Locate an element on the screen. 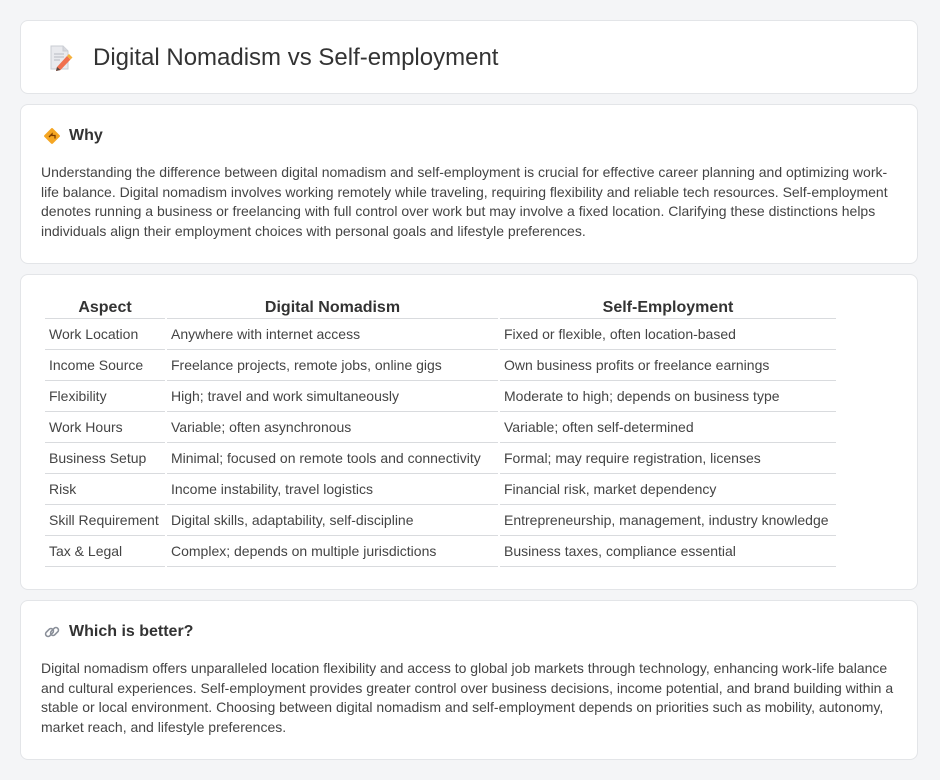 This screenshot has width=940, height=780. diamond-sign-icon is located at coordinates (52, 136).